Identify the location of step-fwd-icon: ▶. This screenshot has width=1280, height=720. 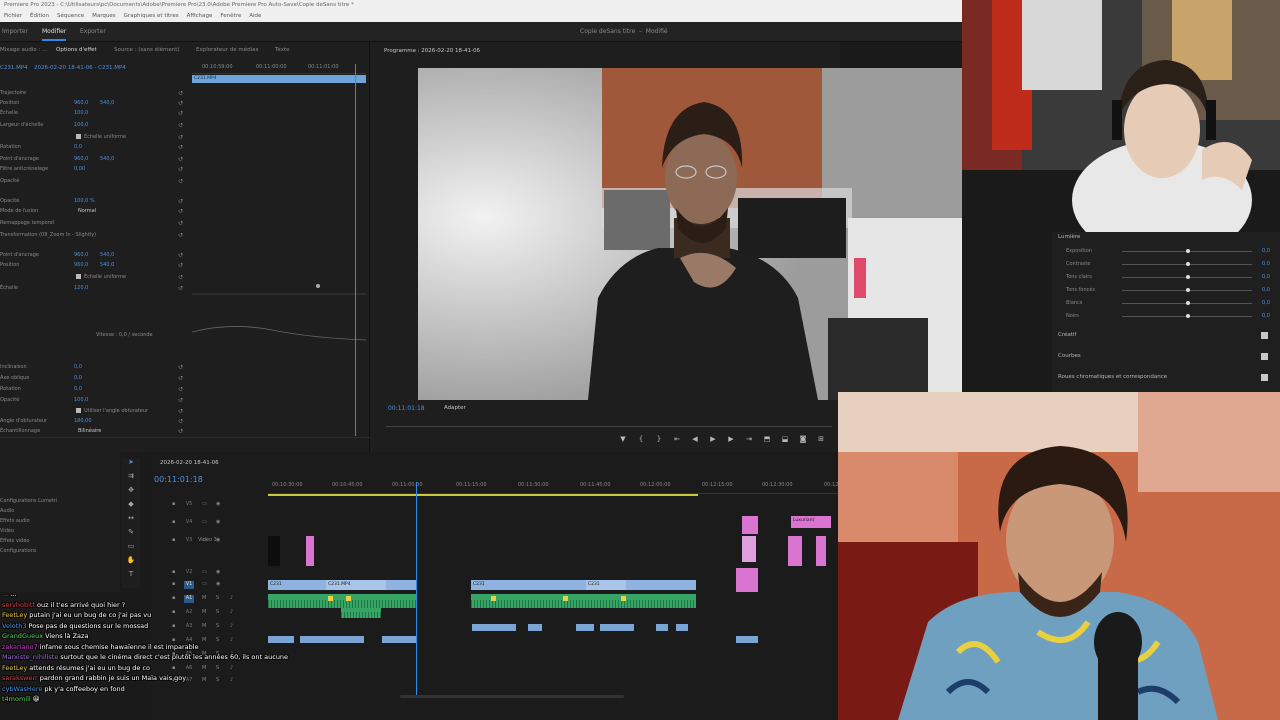
(731, 439).